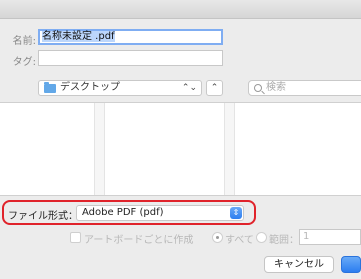 This screenshot has height=279, width=361. Describe the element at coordinates (90, 87) in the screenshot. I see `location-folder-name: デスクトップ` at that location.